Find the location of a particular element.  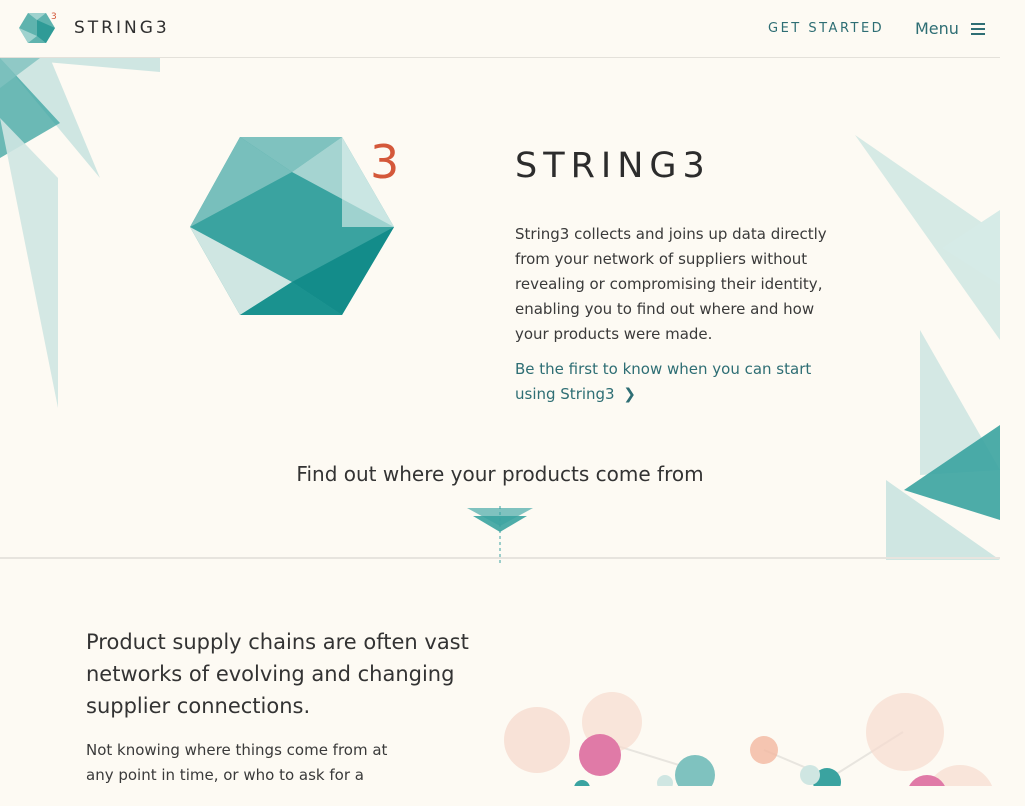

hero-hexagon-logo: 3 is located at coordinates (294, 225).